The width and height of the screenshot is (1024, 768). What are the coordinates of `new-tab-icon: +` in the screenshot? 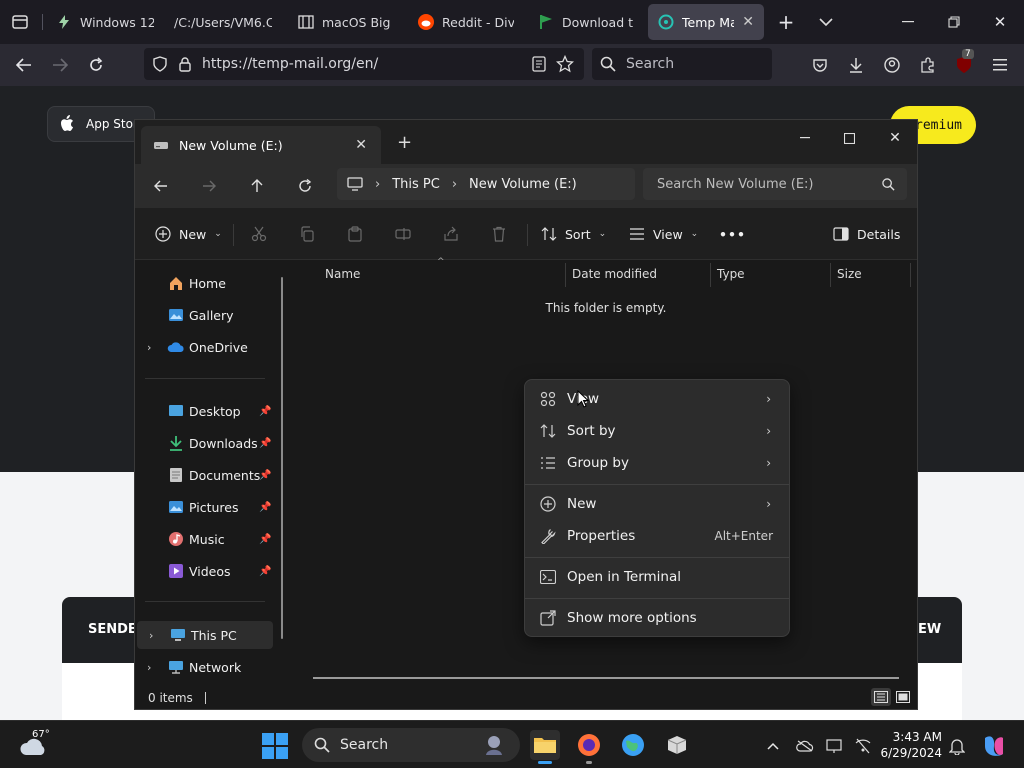 It's located at (404, 142).